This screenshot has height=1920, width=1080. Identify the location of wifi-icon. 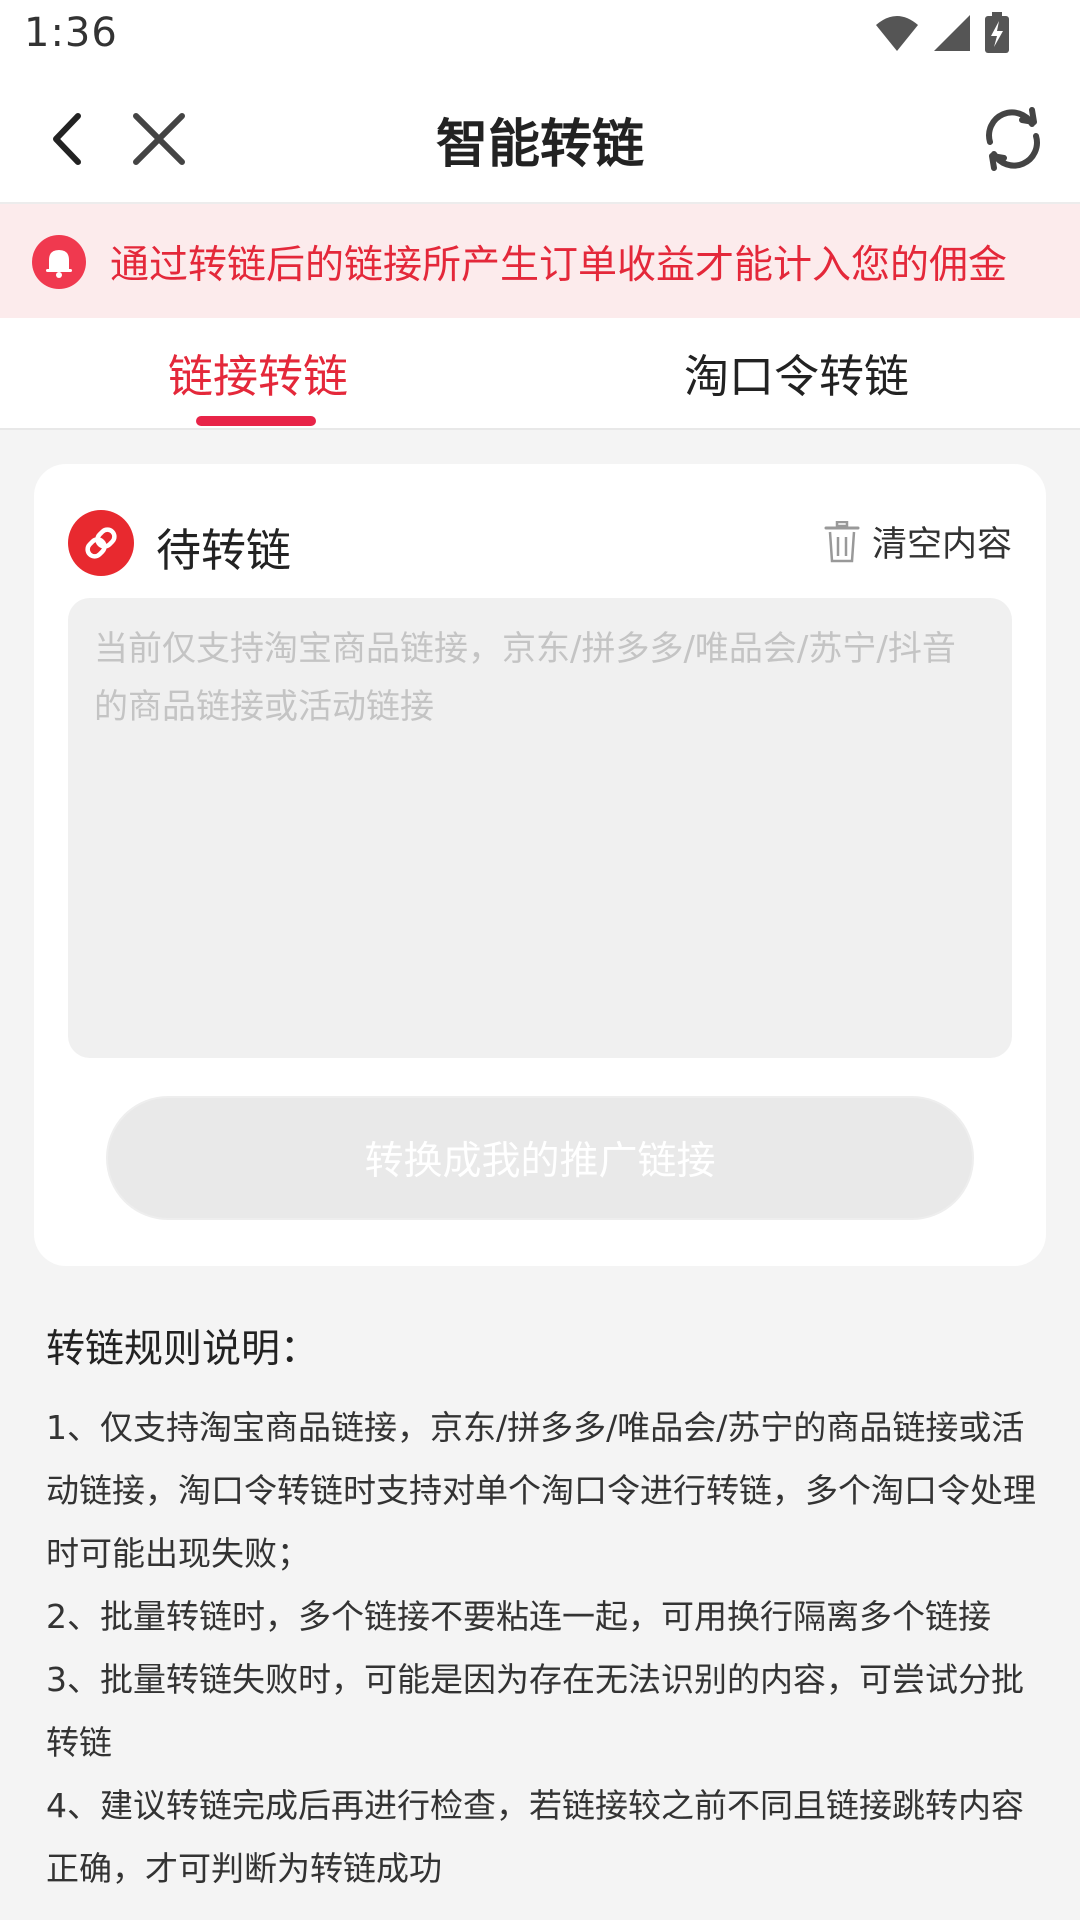
(897, 33).